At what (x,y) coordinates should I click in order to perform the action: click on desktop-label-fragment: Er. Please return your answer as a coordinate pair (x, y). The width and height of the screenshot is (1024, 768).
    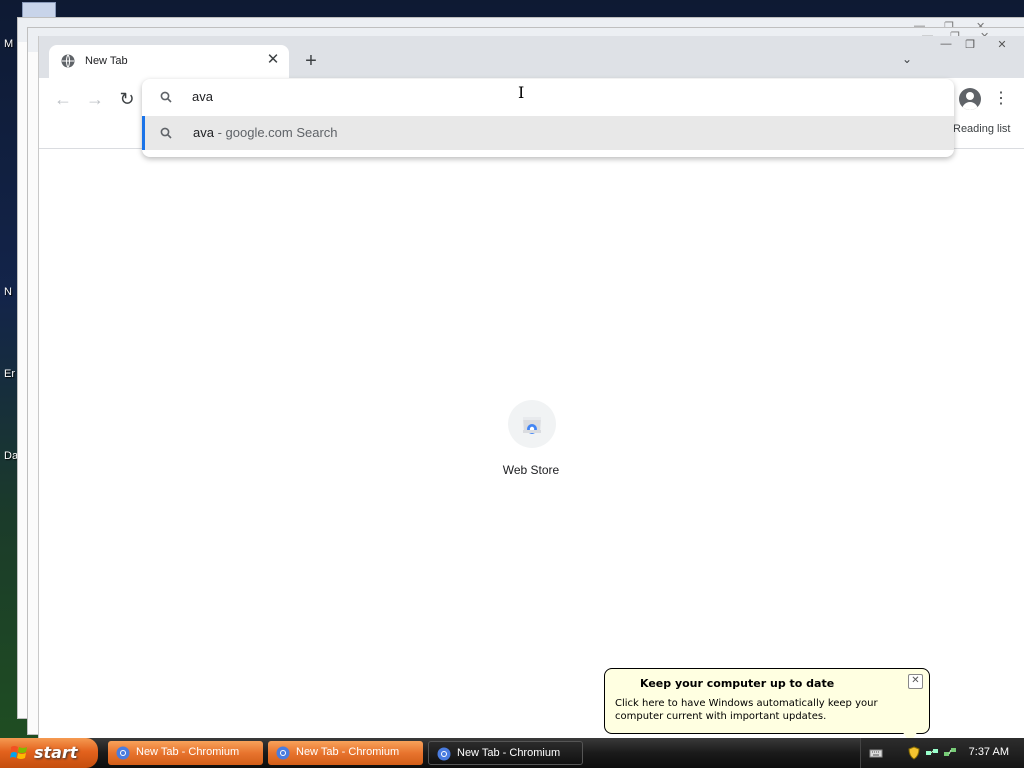
    Looking at the image, I should click on (9, 374).